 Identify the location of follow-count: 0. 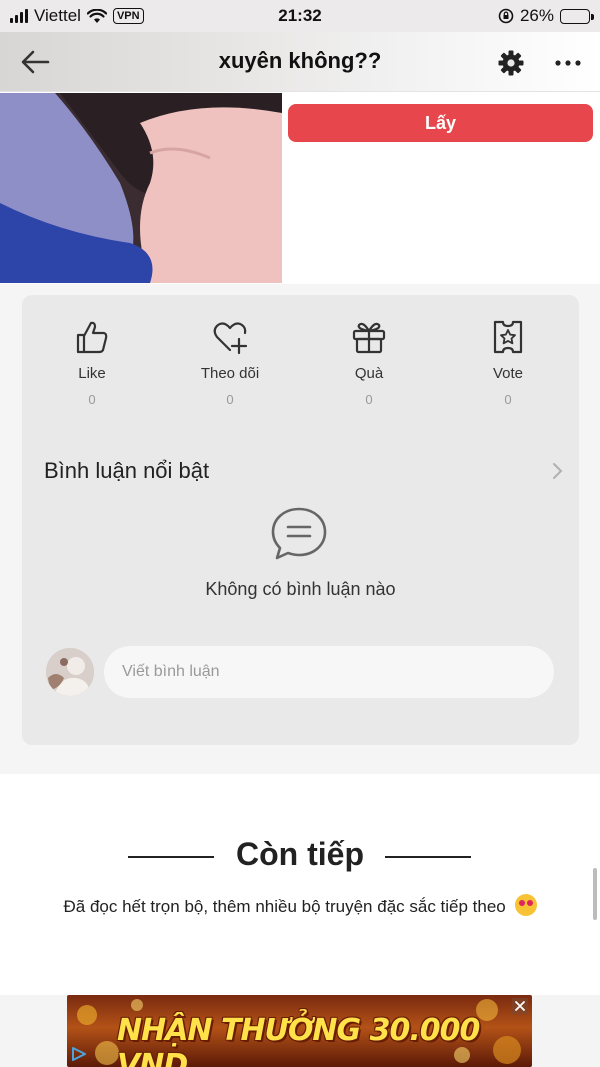
(230, 399).